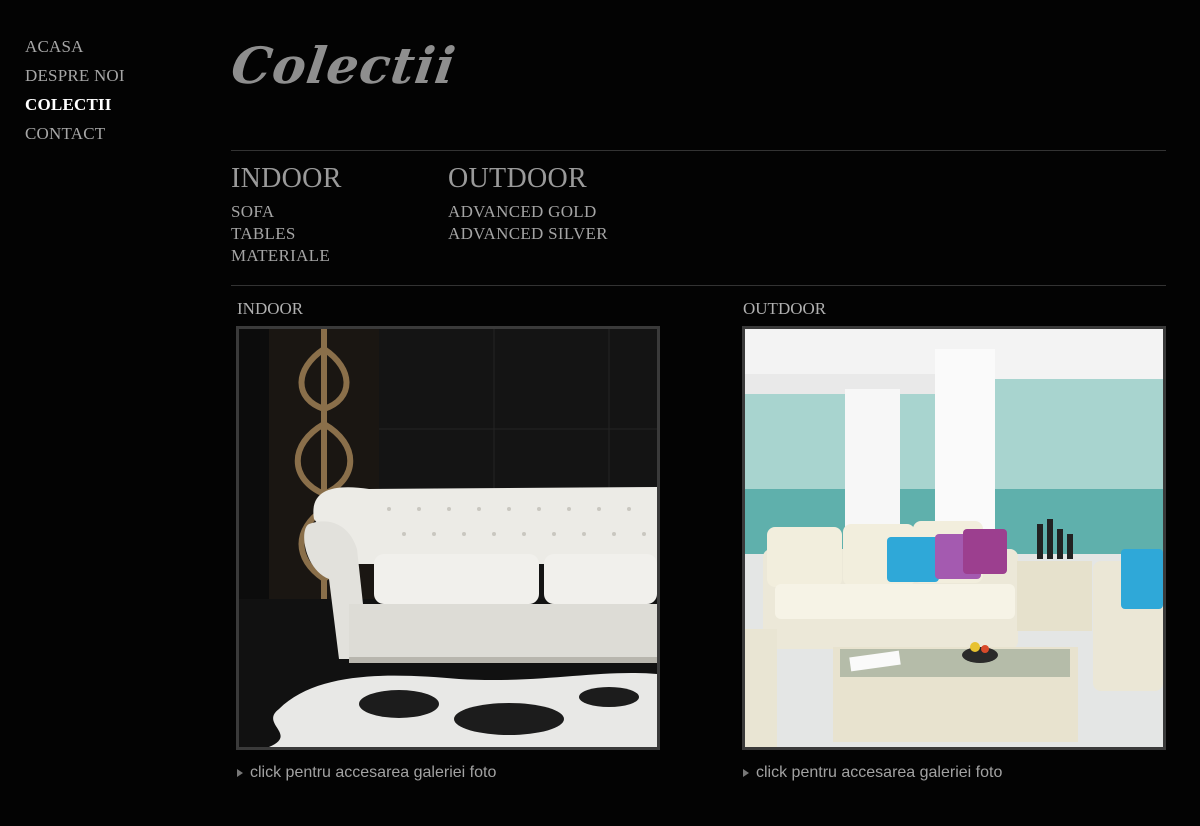  Describe the element at coordinates (75, 46) in the screenshot. I see `nav-item-acasa: ACASA` at that location.